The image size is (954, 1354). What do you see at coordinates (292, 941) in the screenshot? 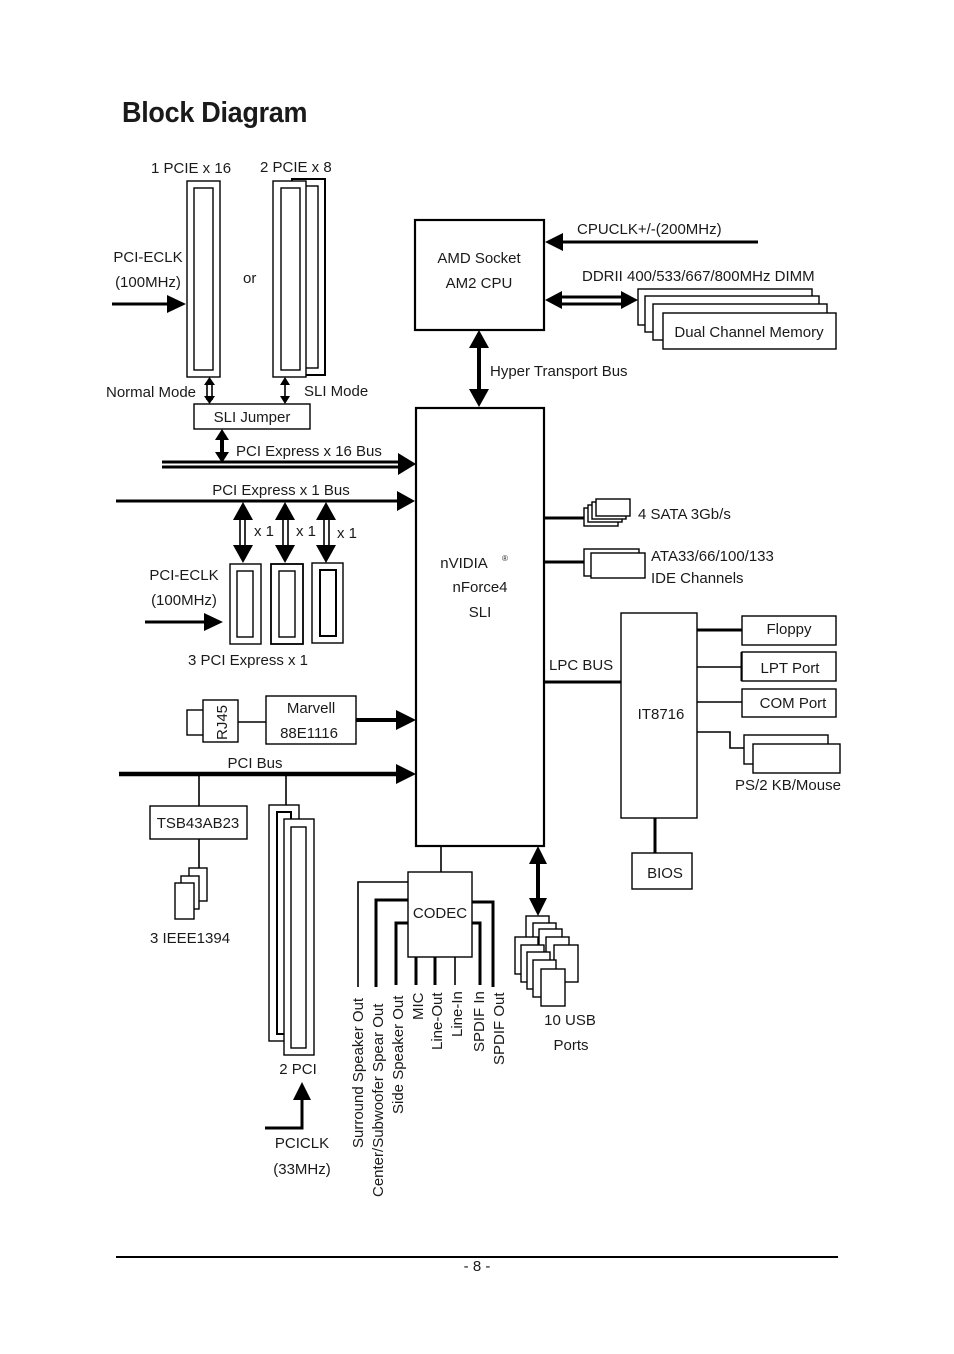
I see `pci-slots: 2 PCI` at bounding box center [292, 941].